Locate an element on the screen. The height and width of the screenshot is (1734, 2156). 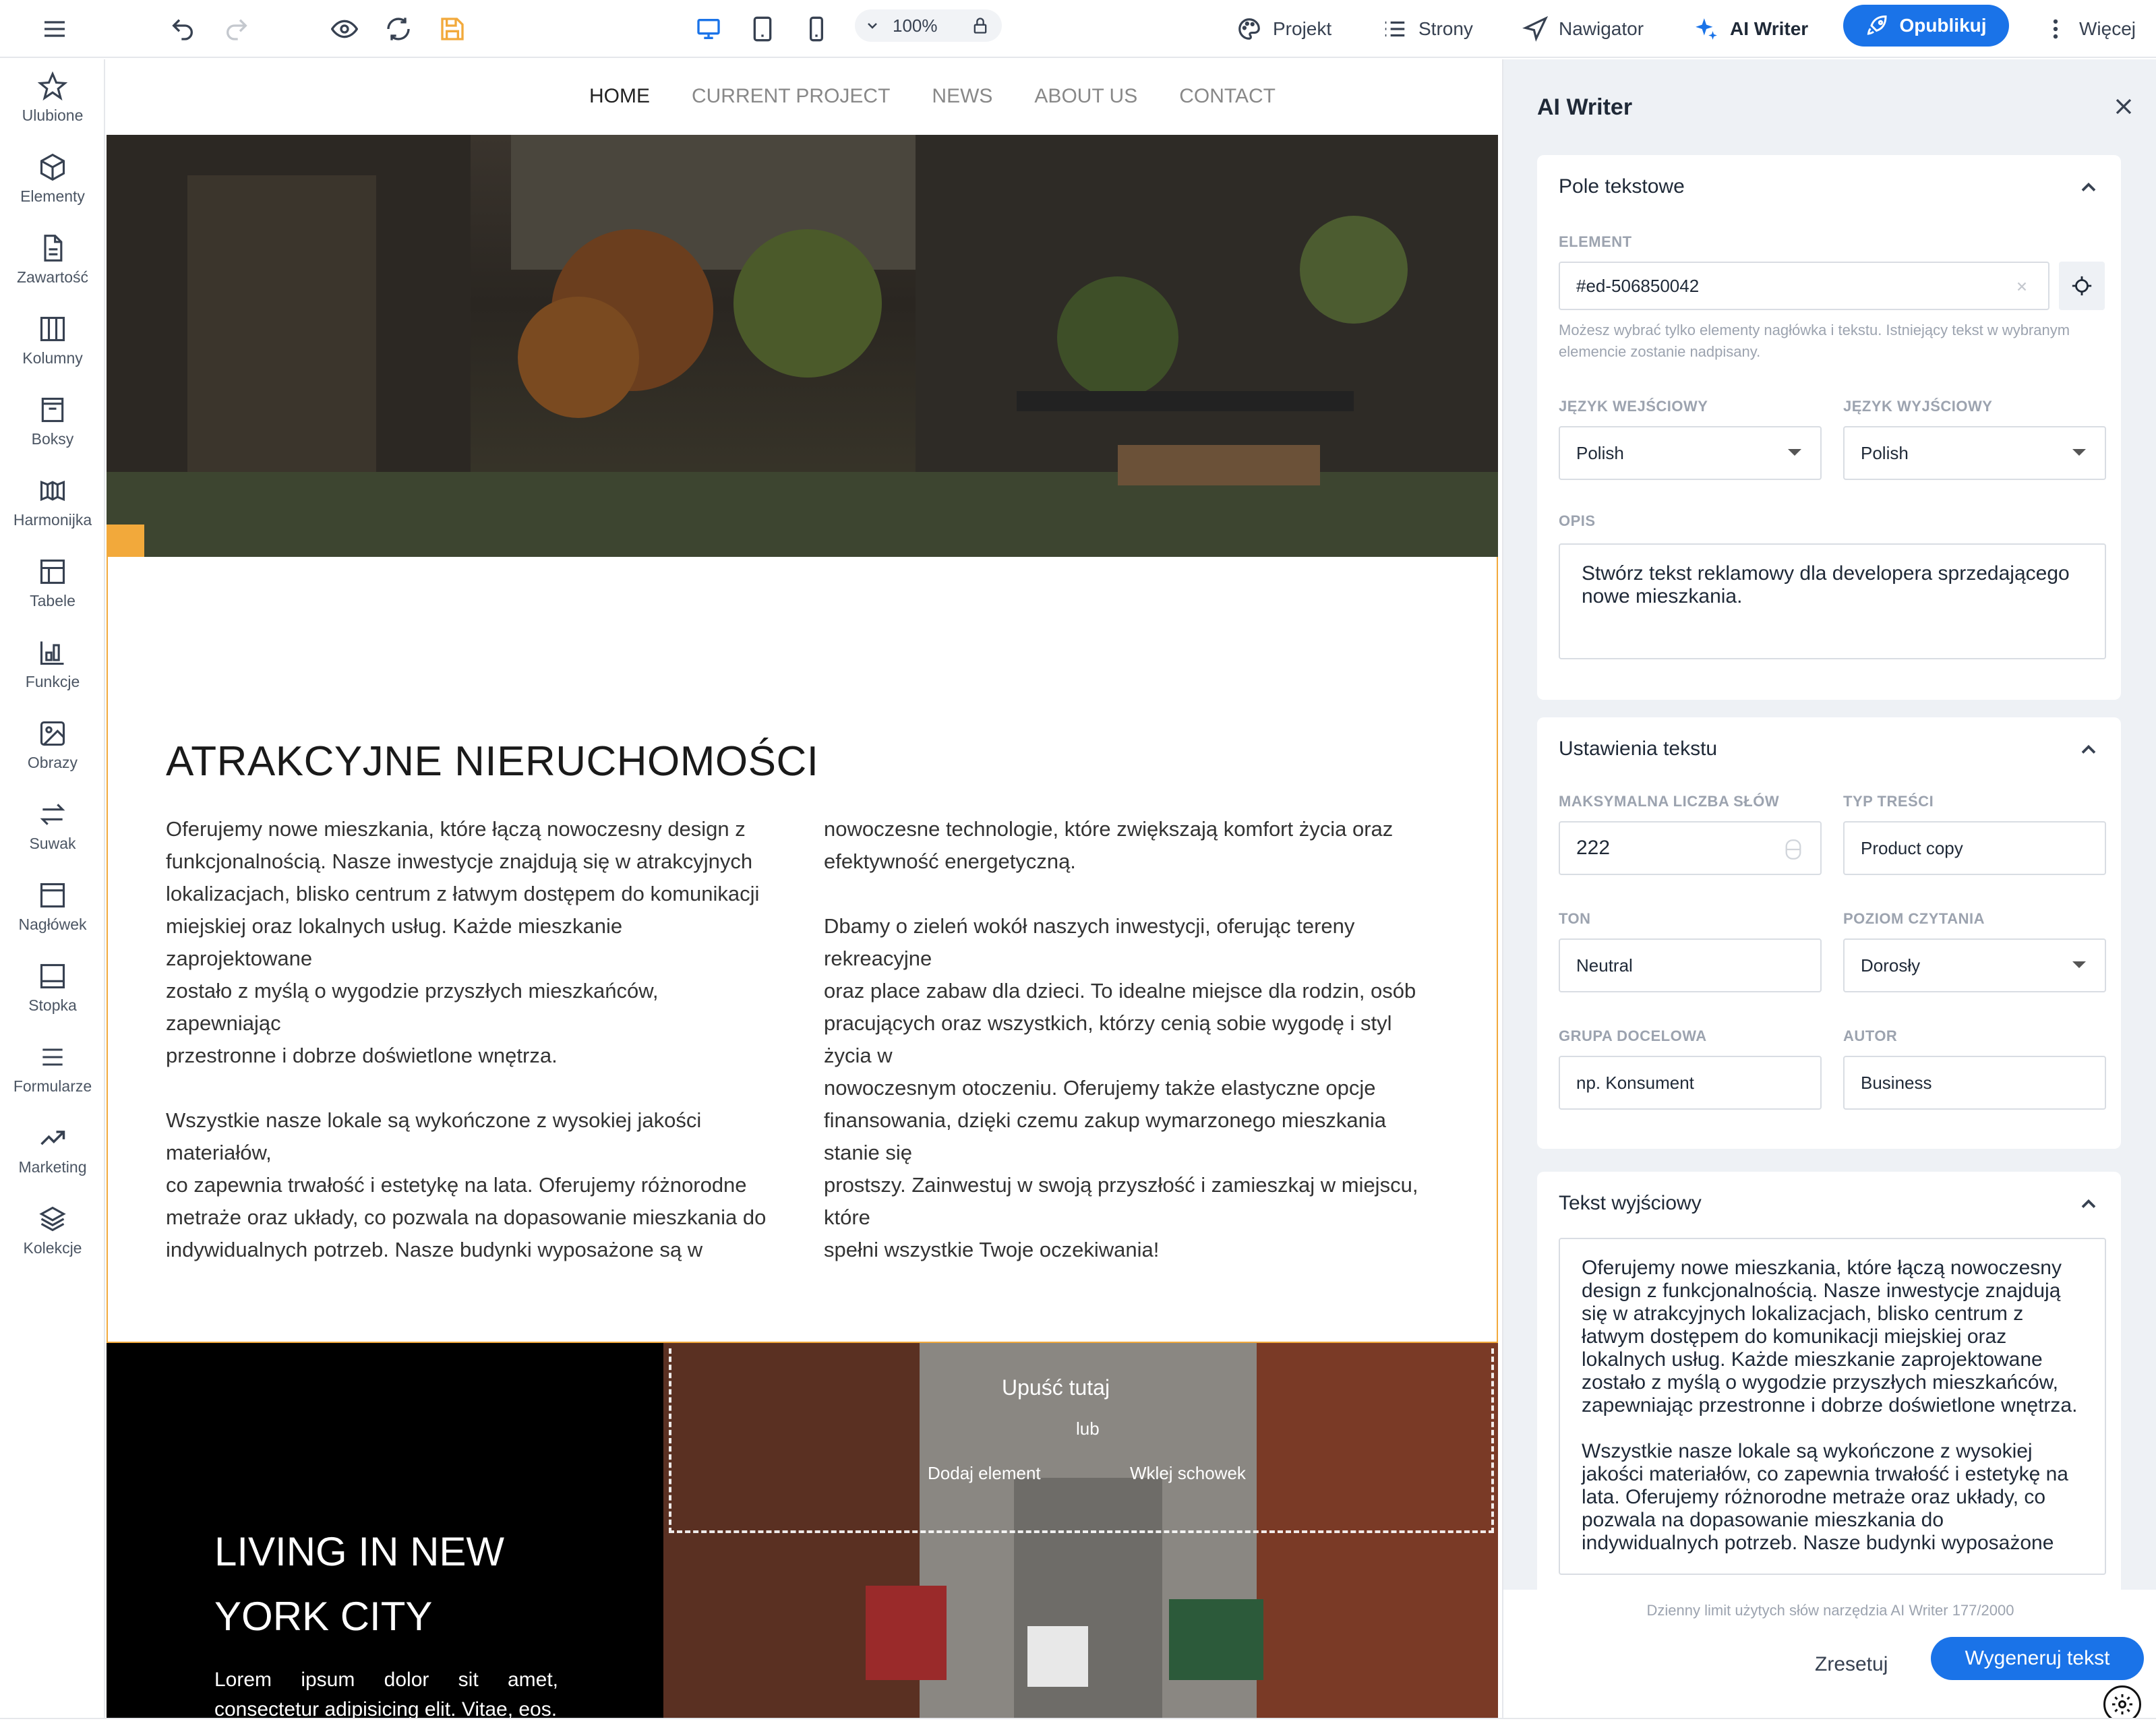
add-element-link: Dodaj element is located at coordinates (984, 1473).